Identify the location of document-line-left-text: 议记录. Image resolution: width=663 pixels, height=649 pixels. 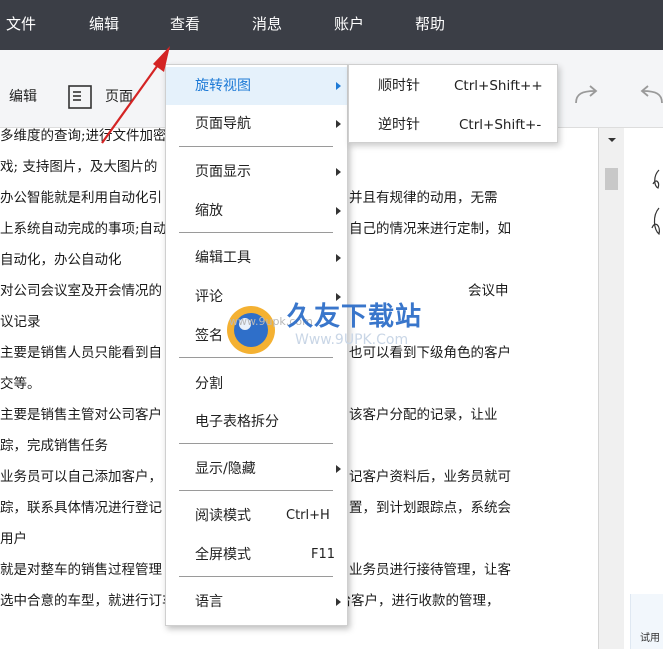
(20, 322).